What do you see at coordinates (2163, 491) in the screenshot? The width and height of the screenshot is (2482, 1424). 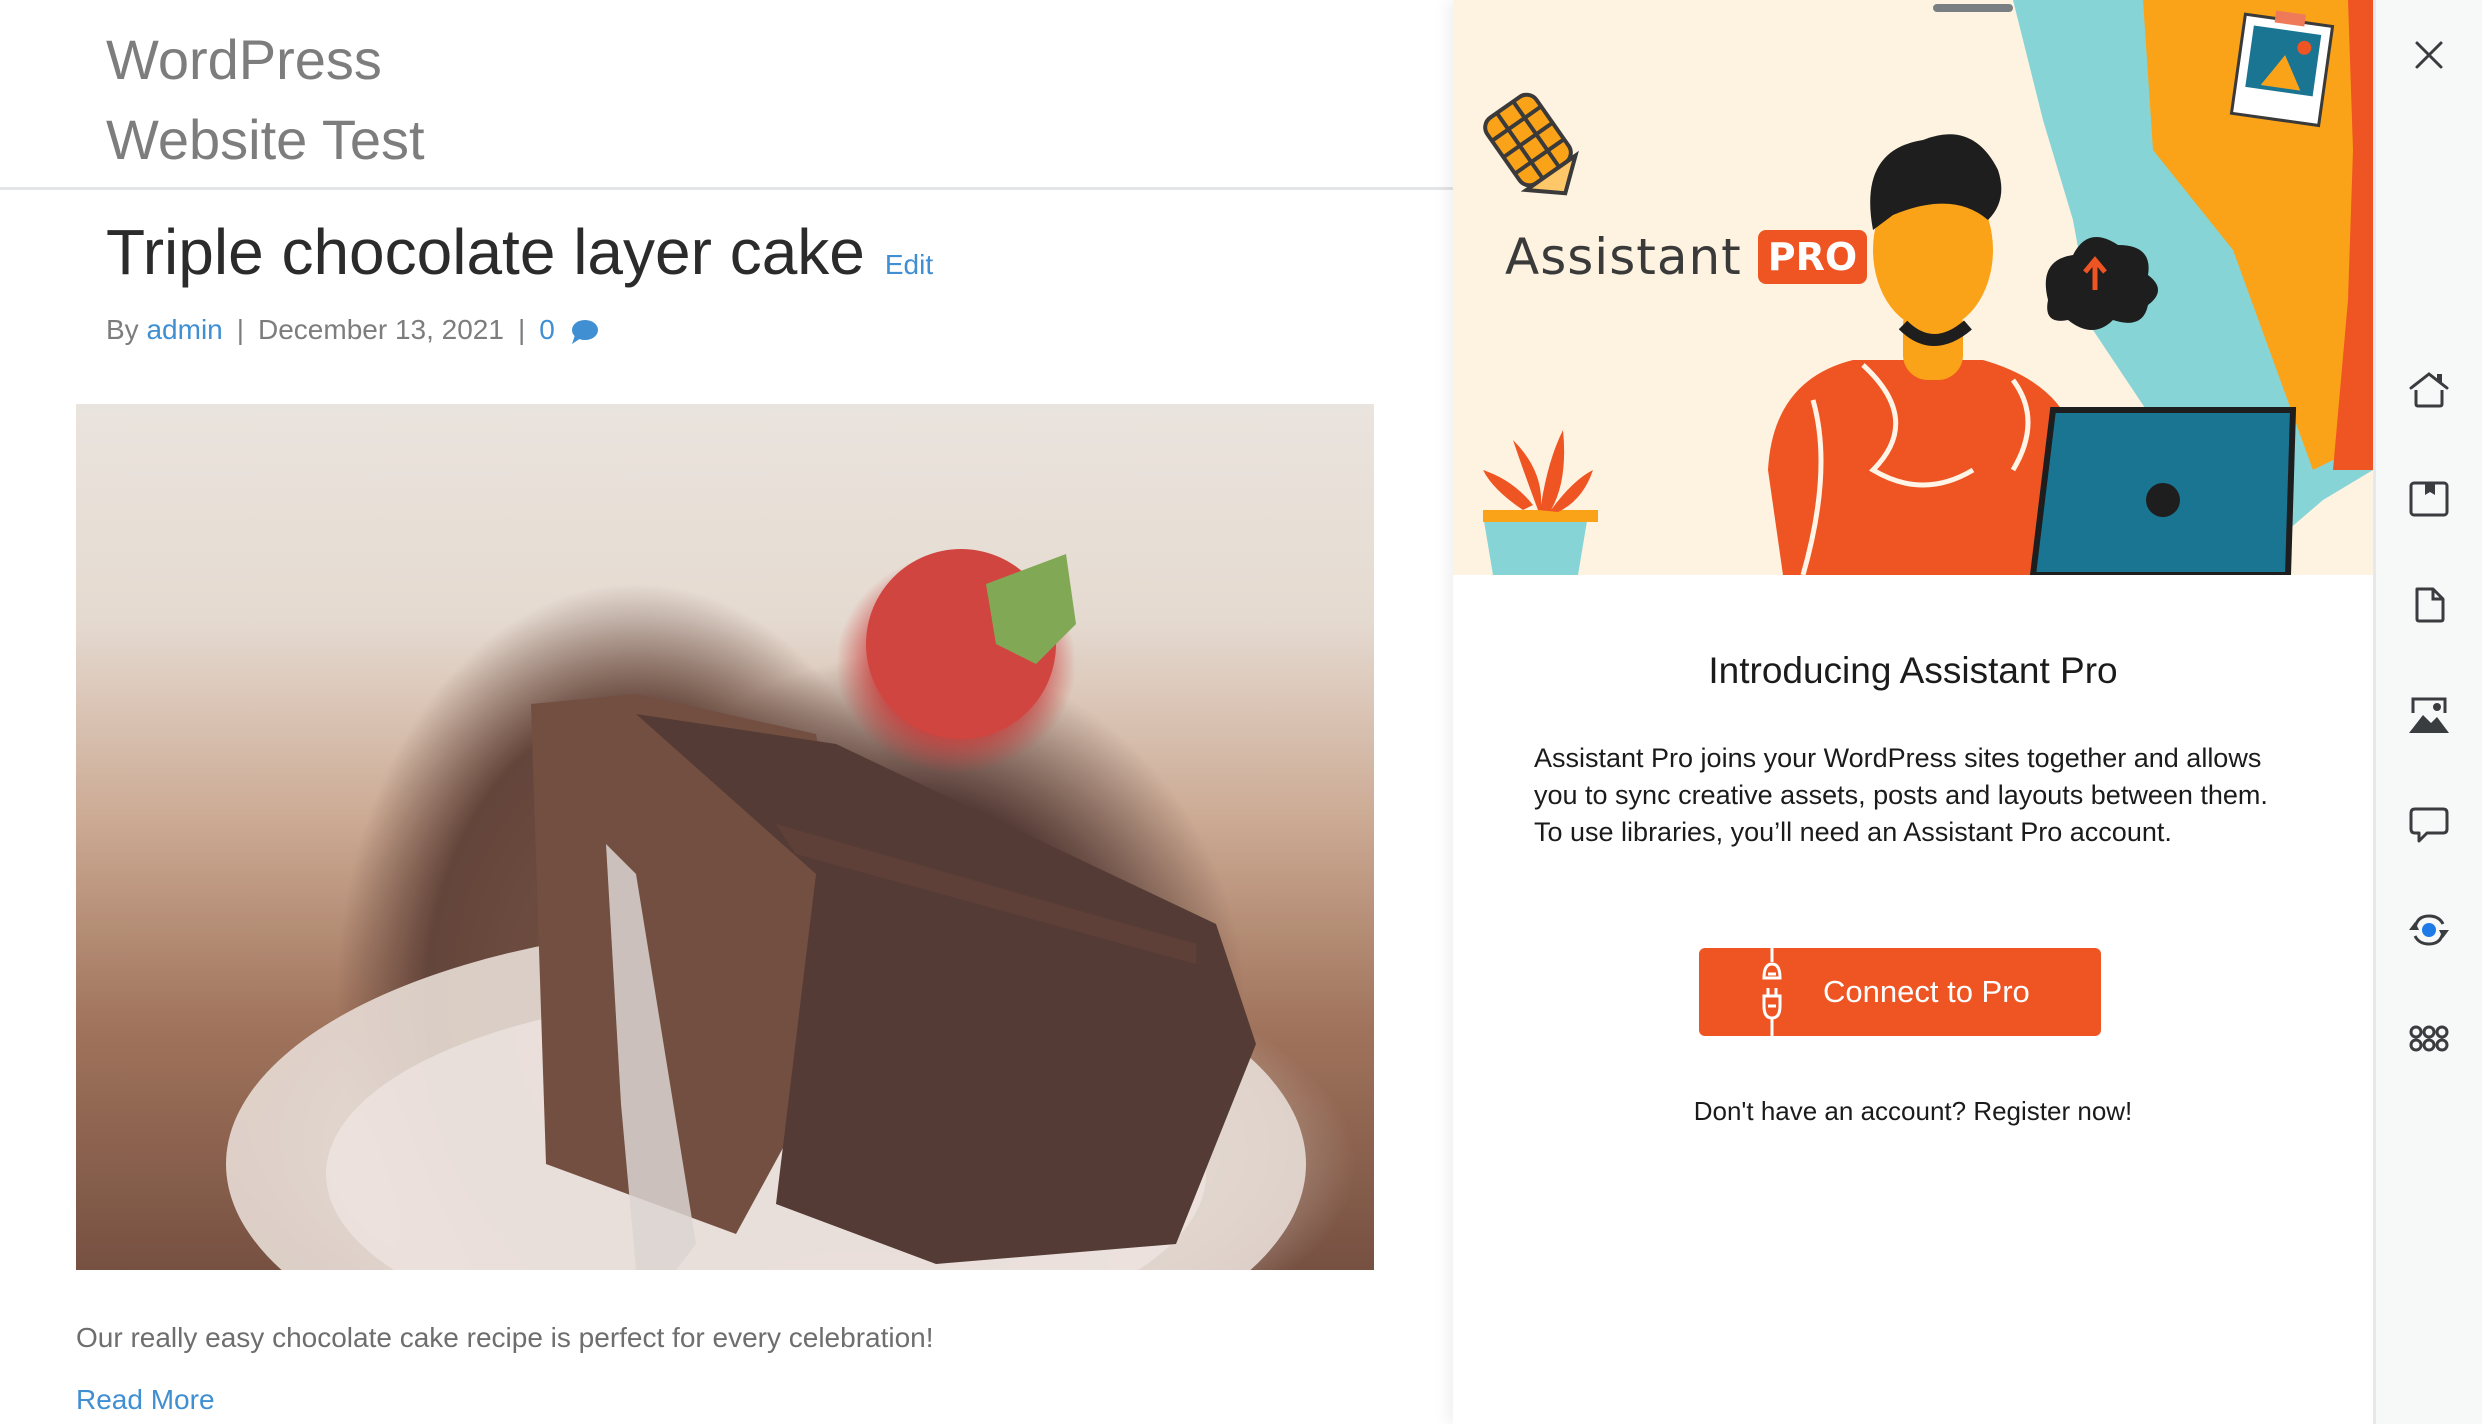 I see `laptop-illustration` at bounding box center [2163, 491].